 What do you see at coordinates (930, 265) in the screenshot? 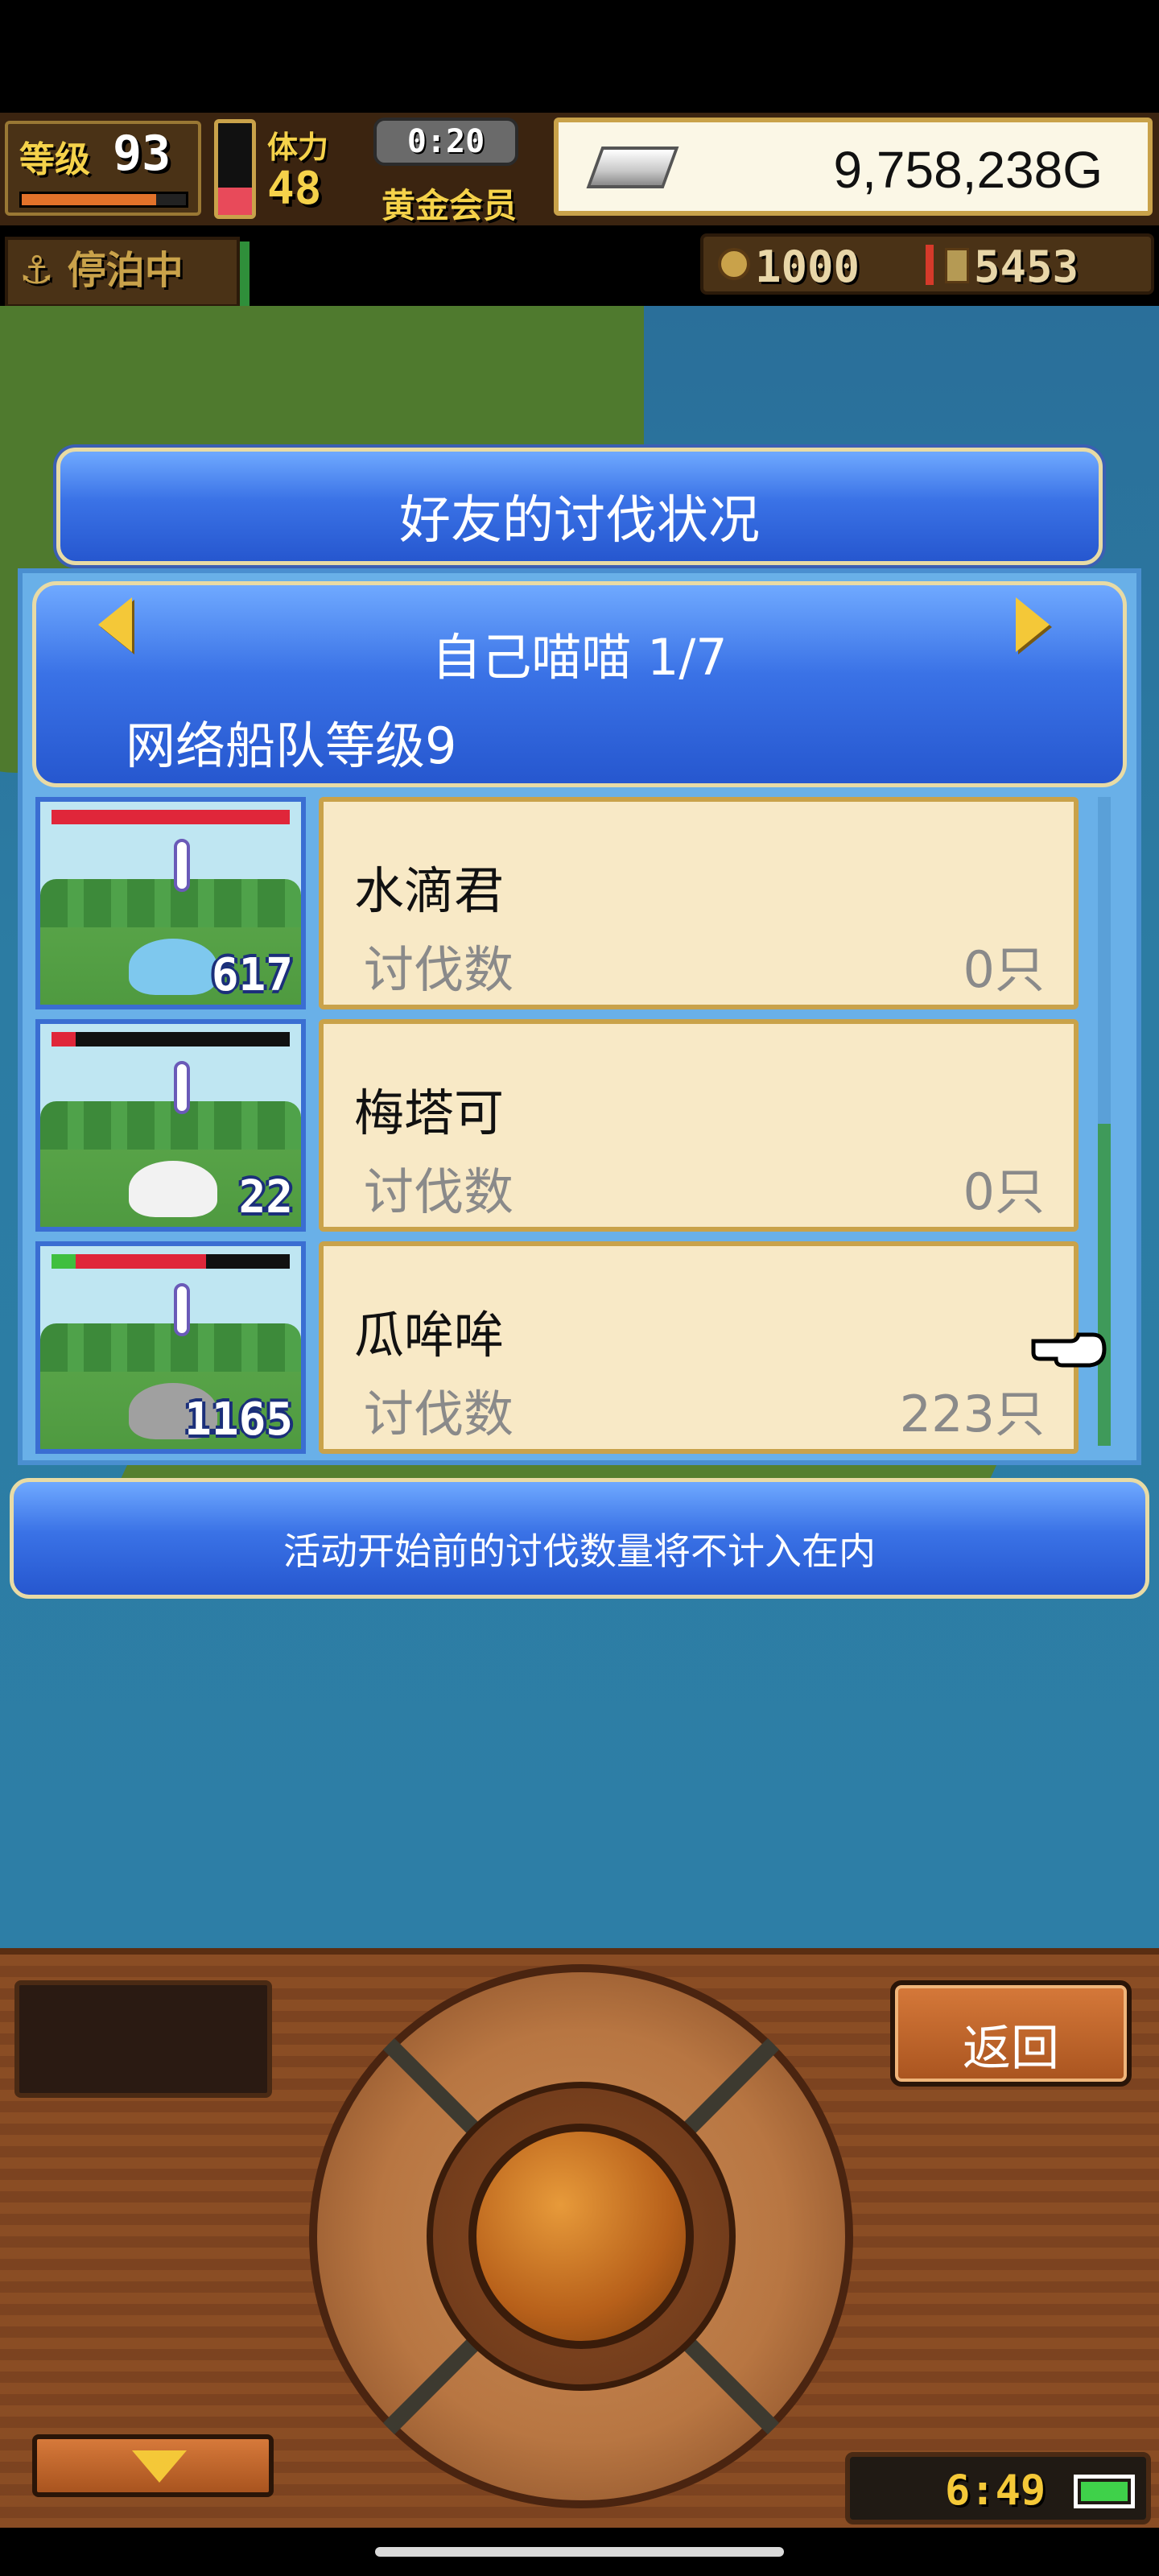
I see `resource-separator` at bounding box center [930, 265].